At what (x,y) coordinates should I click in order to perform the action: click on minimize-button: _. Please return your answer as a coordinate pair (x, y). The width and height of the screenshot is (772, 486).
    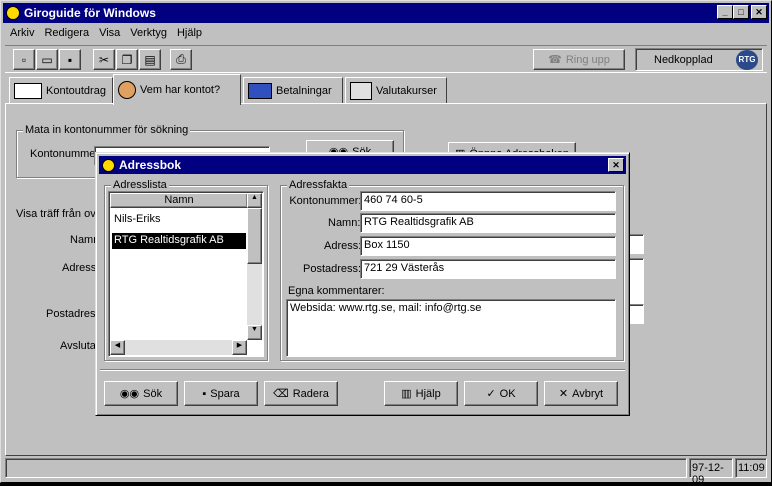
    Looking at the image, I should click on (725, 12).